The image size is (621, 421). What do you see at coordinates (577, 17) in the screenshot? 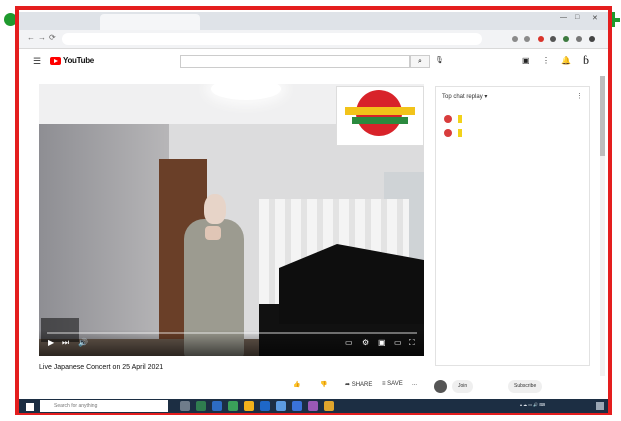
I see `maximize-button: □` at bounding box center [577, 17].